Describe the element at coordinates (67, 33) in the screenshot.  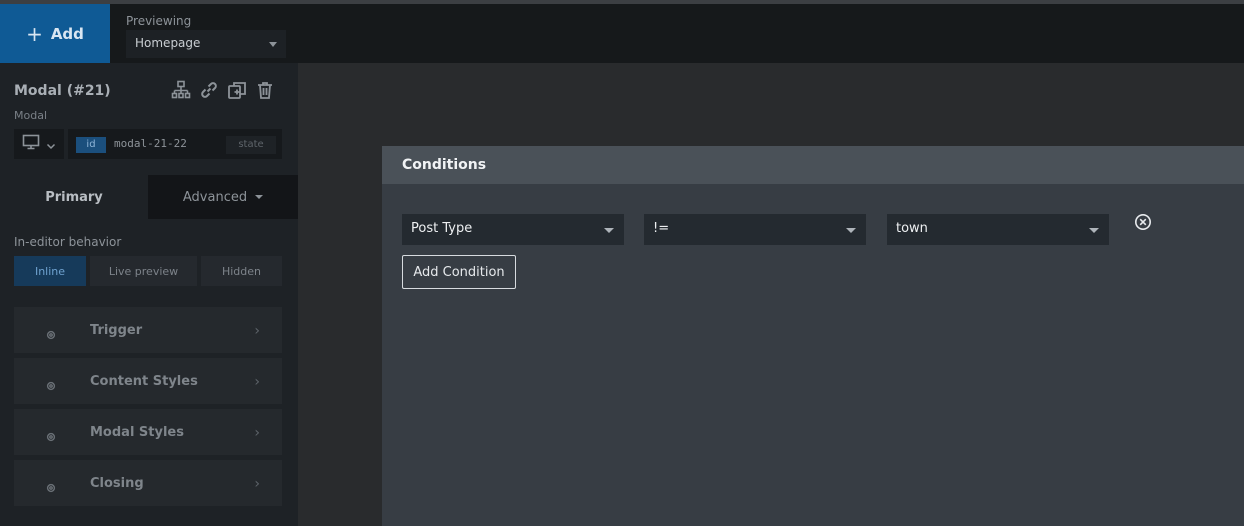
I see `add-button-label: Add` at that location.